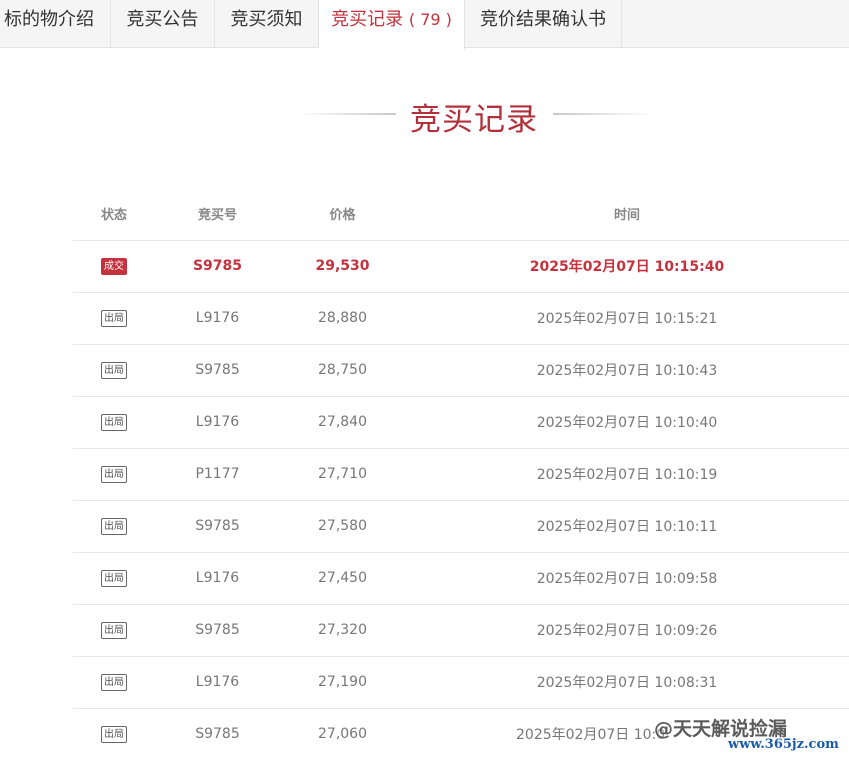  I want to click on header-bidder: 竞买号, so click(217, 214).